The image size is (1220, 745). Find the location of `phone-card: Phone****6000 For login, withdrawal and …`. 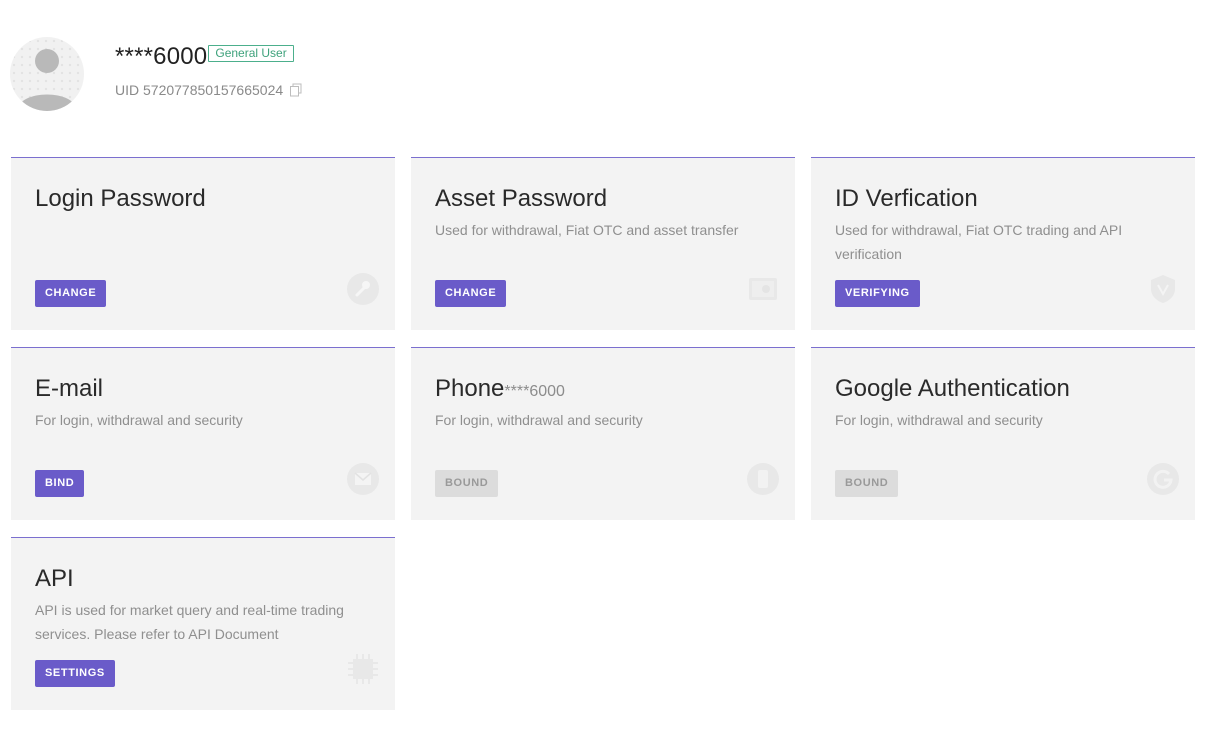

phone-card: Phone****6000 For login, withdrawal and … is located at coordinates (603, 433).